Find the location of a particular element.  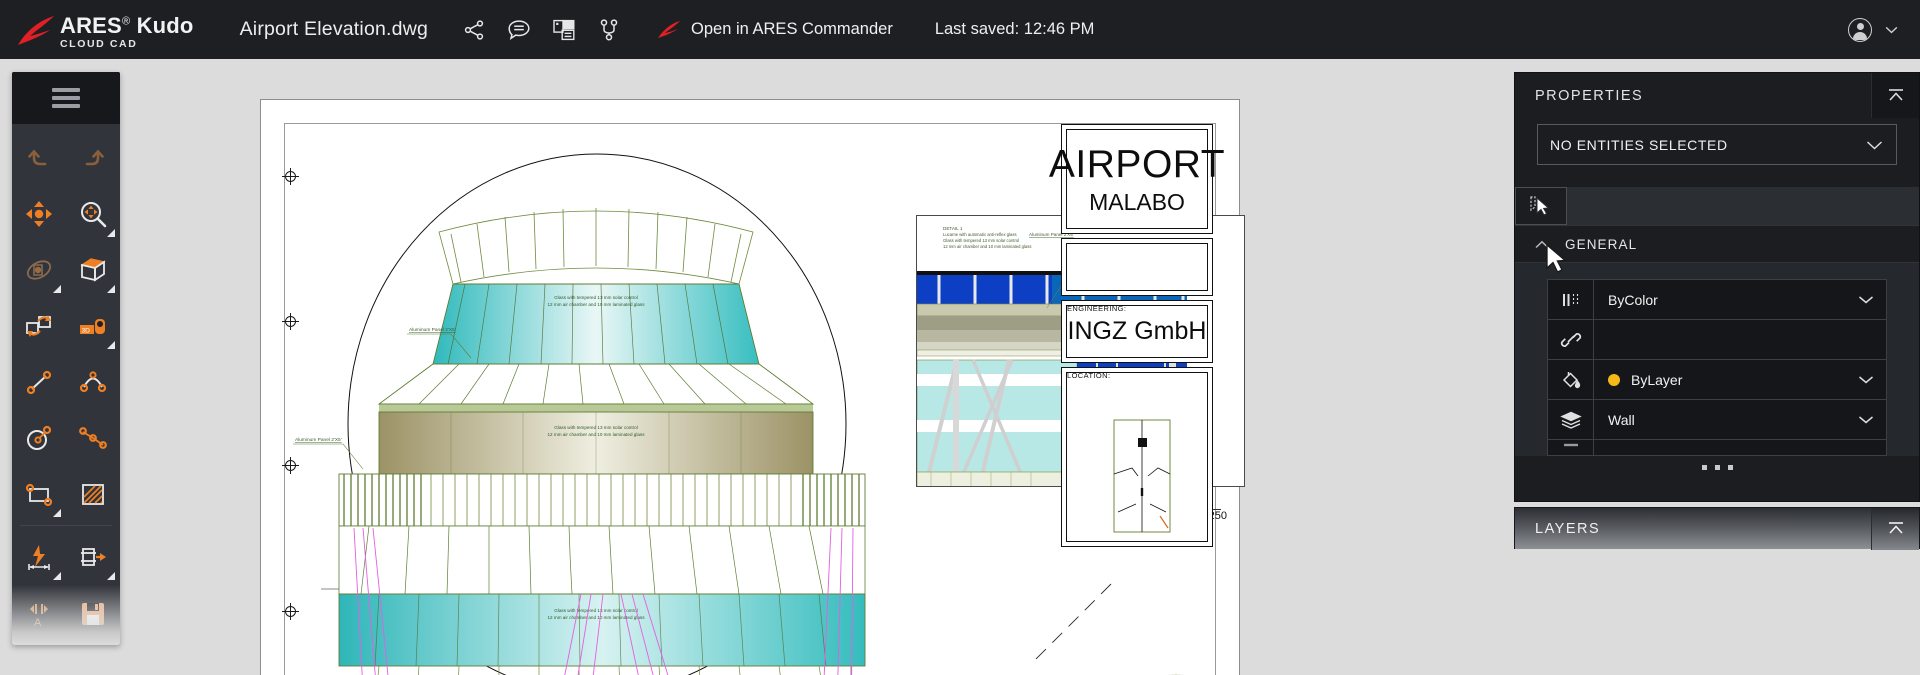

entity-selection-value: NO ENTITIES SELECTED is located at coordinates (1639, 144).